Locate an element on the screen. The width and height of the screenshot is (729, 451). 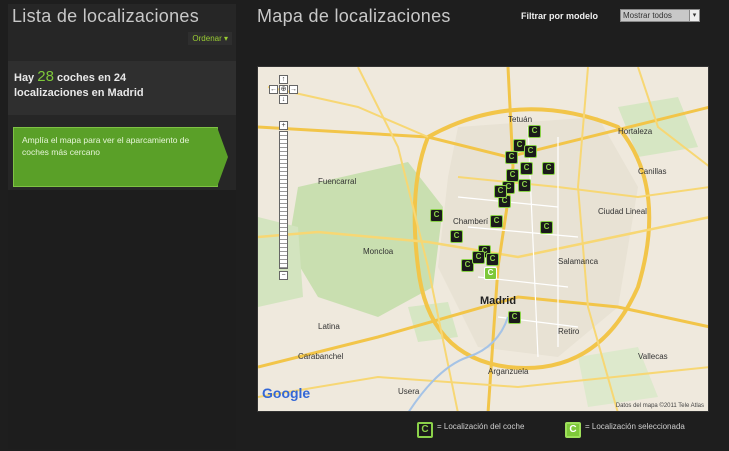
map-label: Arganzuela is located at coordinates (508, 371).